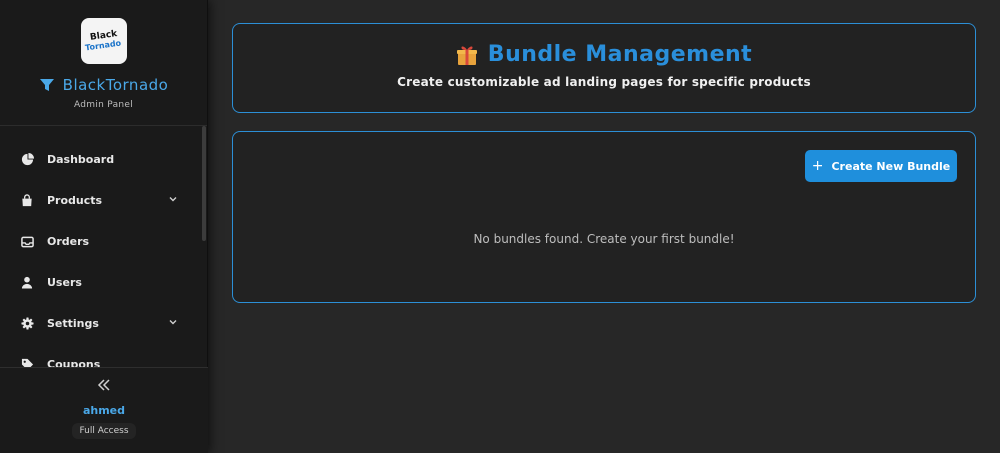 This screenshot has height=453, width=1000. Describe the element at coordinates (27, 324) in the screenshot. I see `gear-icon` at that location.